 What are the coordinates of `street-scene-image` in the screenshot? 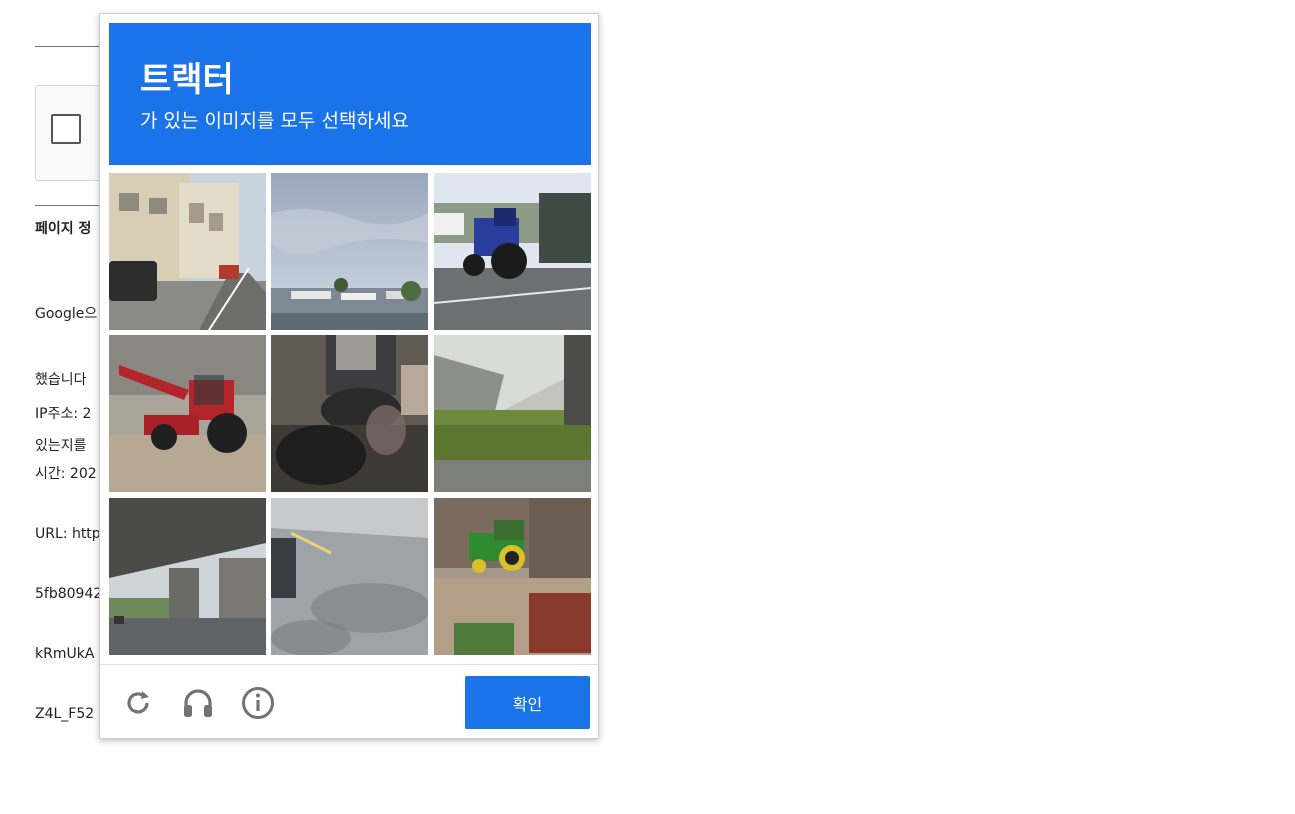 It's located at (187, 251).